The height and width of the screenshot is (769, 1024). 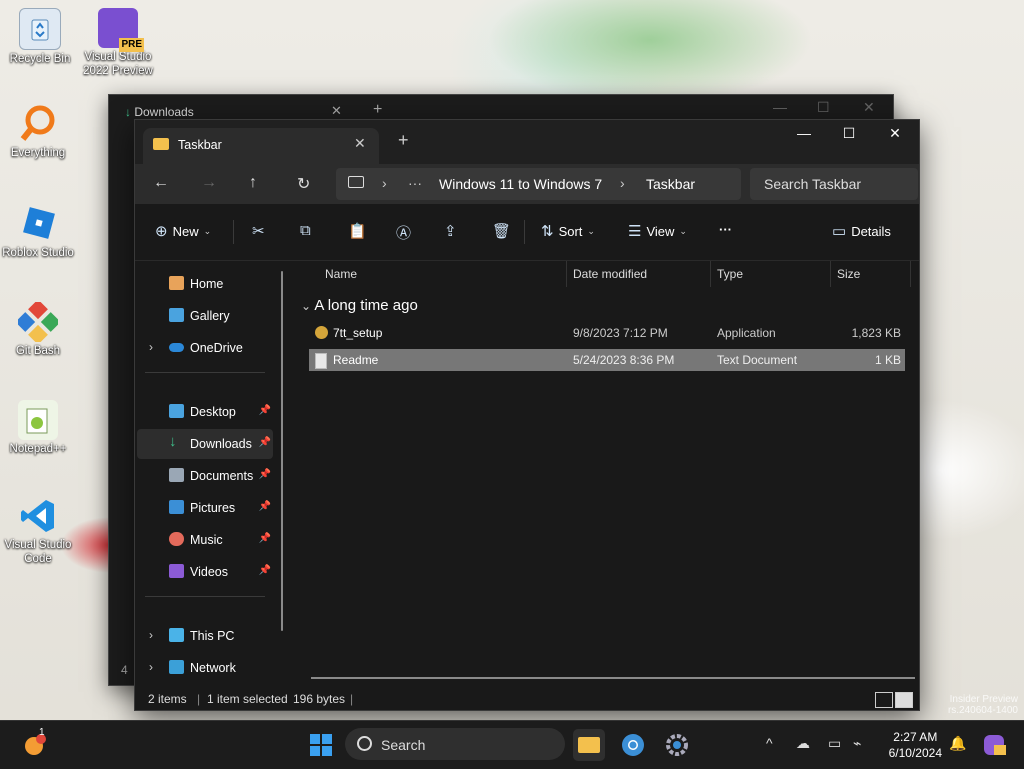 What do you see at coordinates (455, 744) in the screenshot?
I see `taskbar-search: Search` at bounding box center [455, 744].